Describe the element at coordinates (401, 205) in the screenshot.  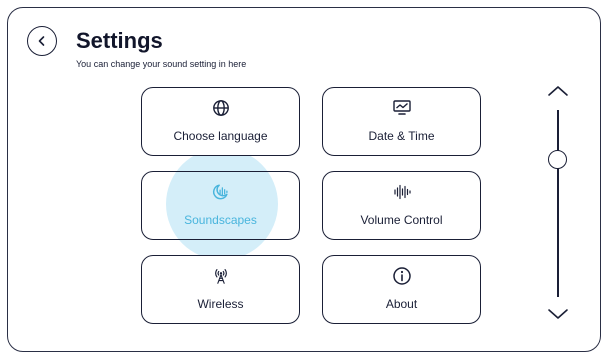
I see `tile-volume-control: Volume Control` at that location.